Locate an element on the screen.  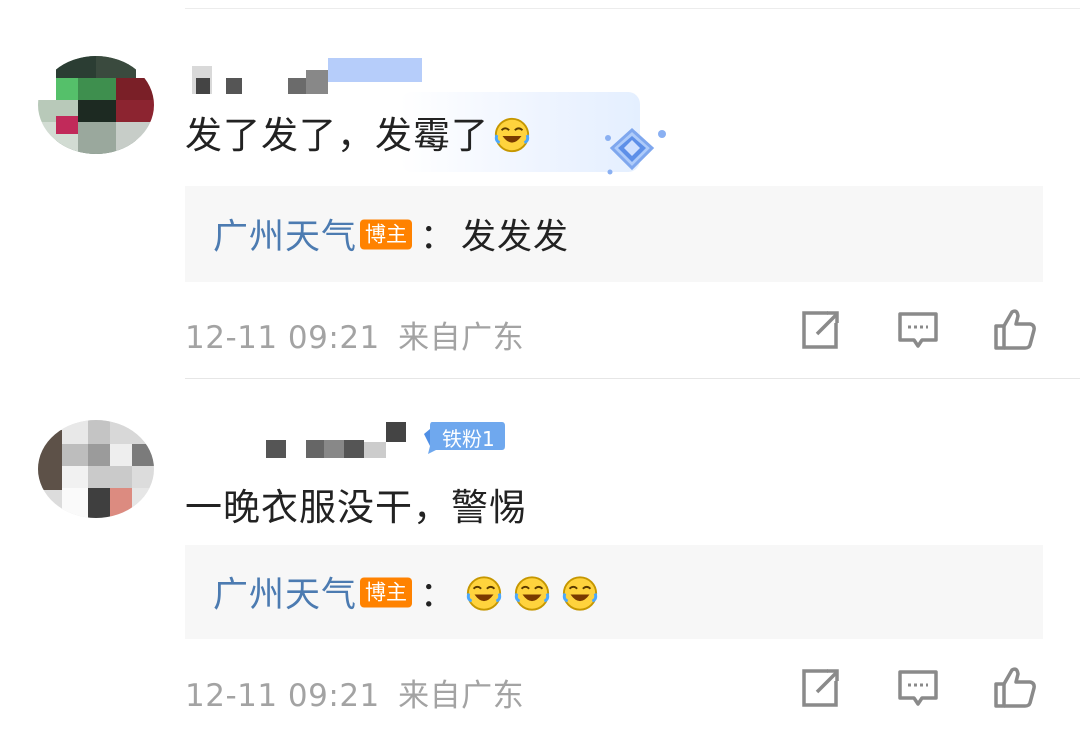
author-reply: 广州天气 博主：发发发 is located at coordinates (614, 234).